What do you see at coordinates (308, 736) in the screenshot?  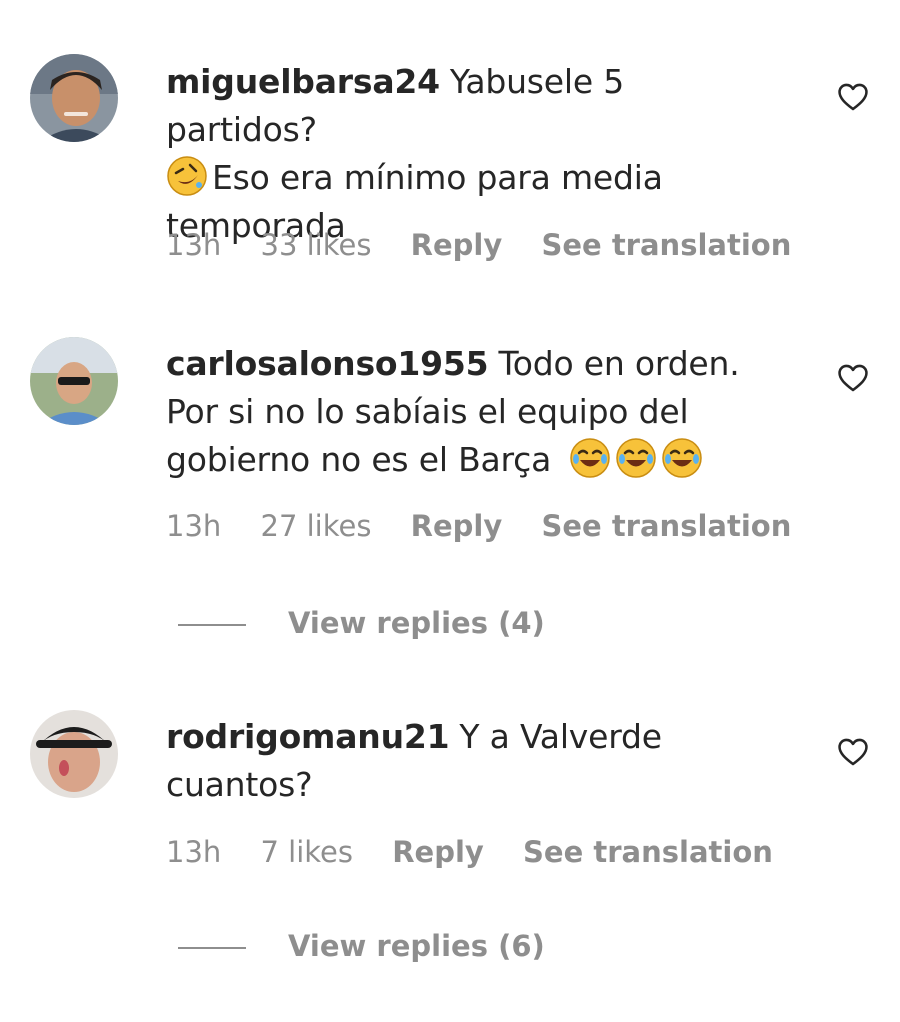 I see `comment-username: rodrigomanu21` at bounding box center [308, 736].